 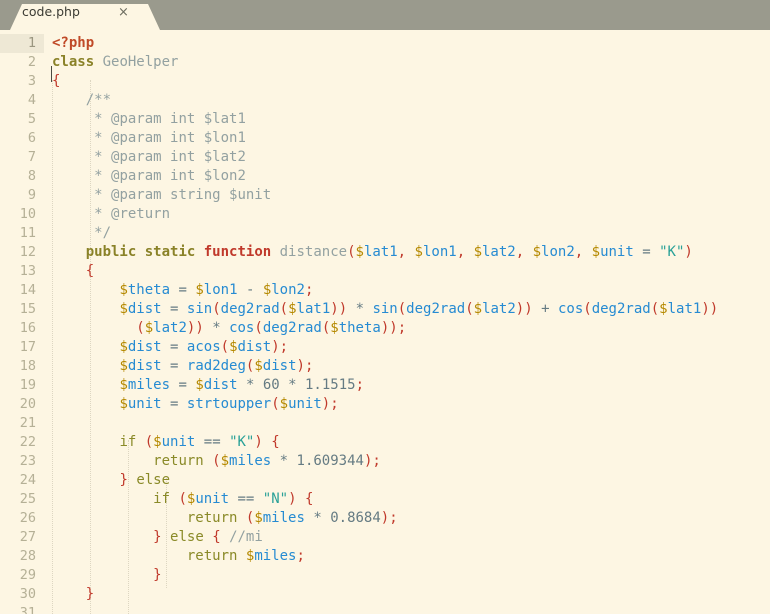 What do you see at coordinates (170, 347) in the screenshot?
I see `code-line: $dist = acos($dist);` at bounding box center [170, 347].